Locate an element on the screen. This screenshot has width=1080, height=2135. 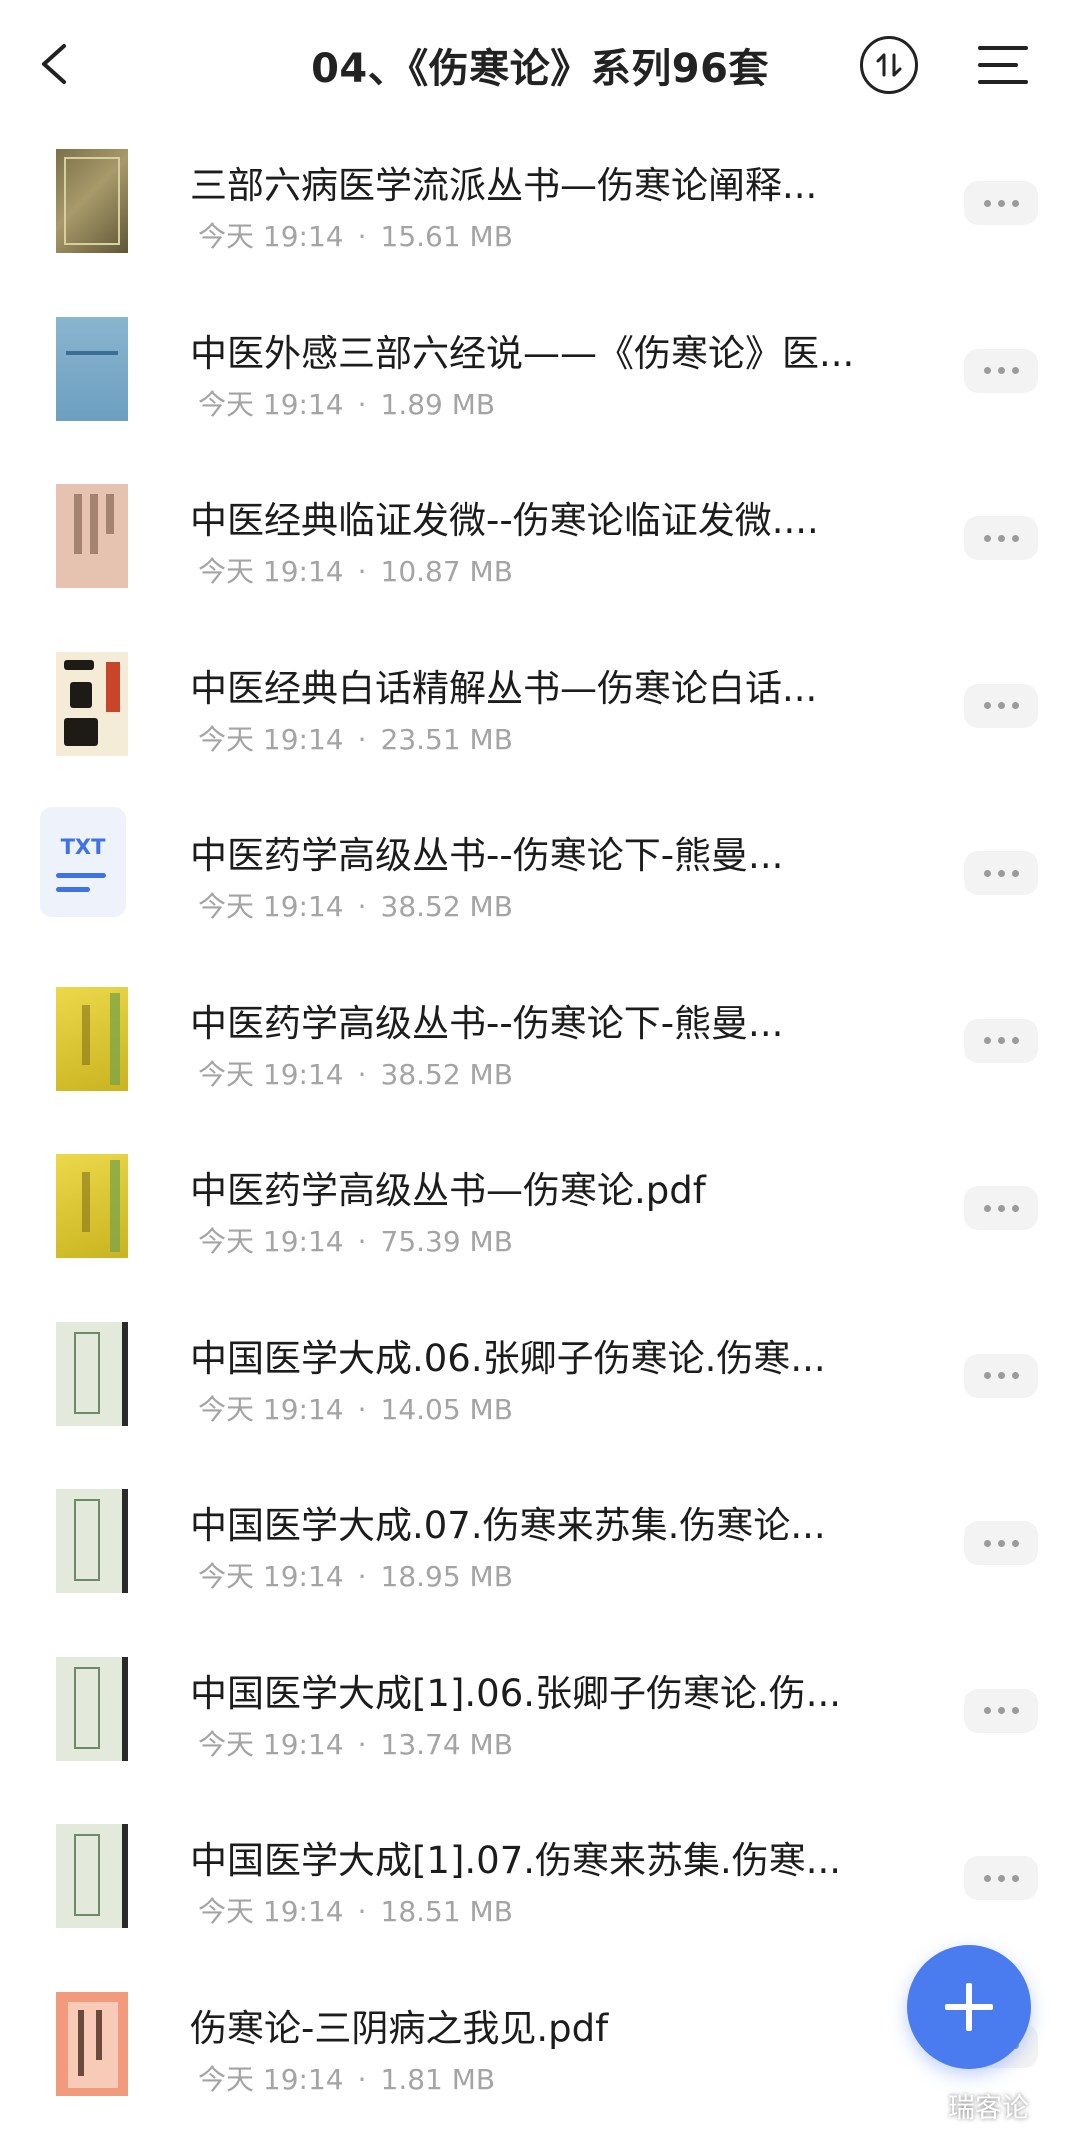
watermark: 瑞客论 is located at coordinates (988, 2105).